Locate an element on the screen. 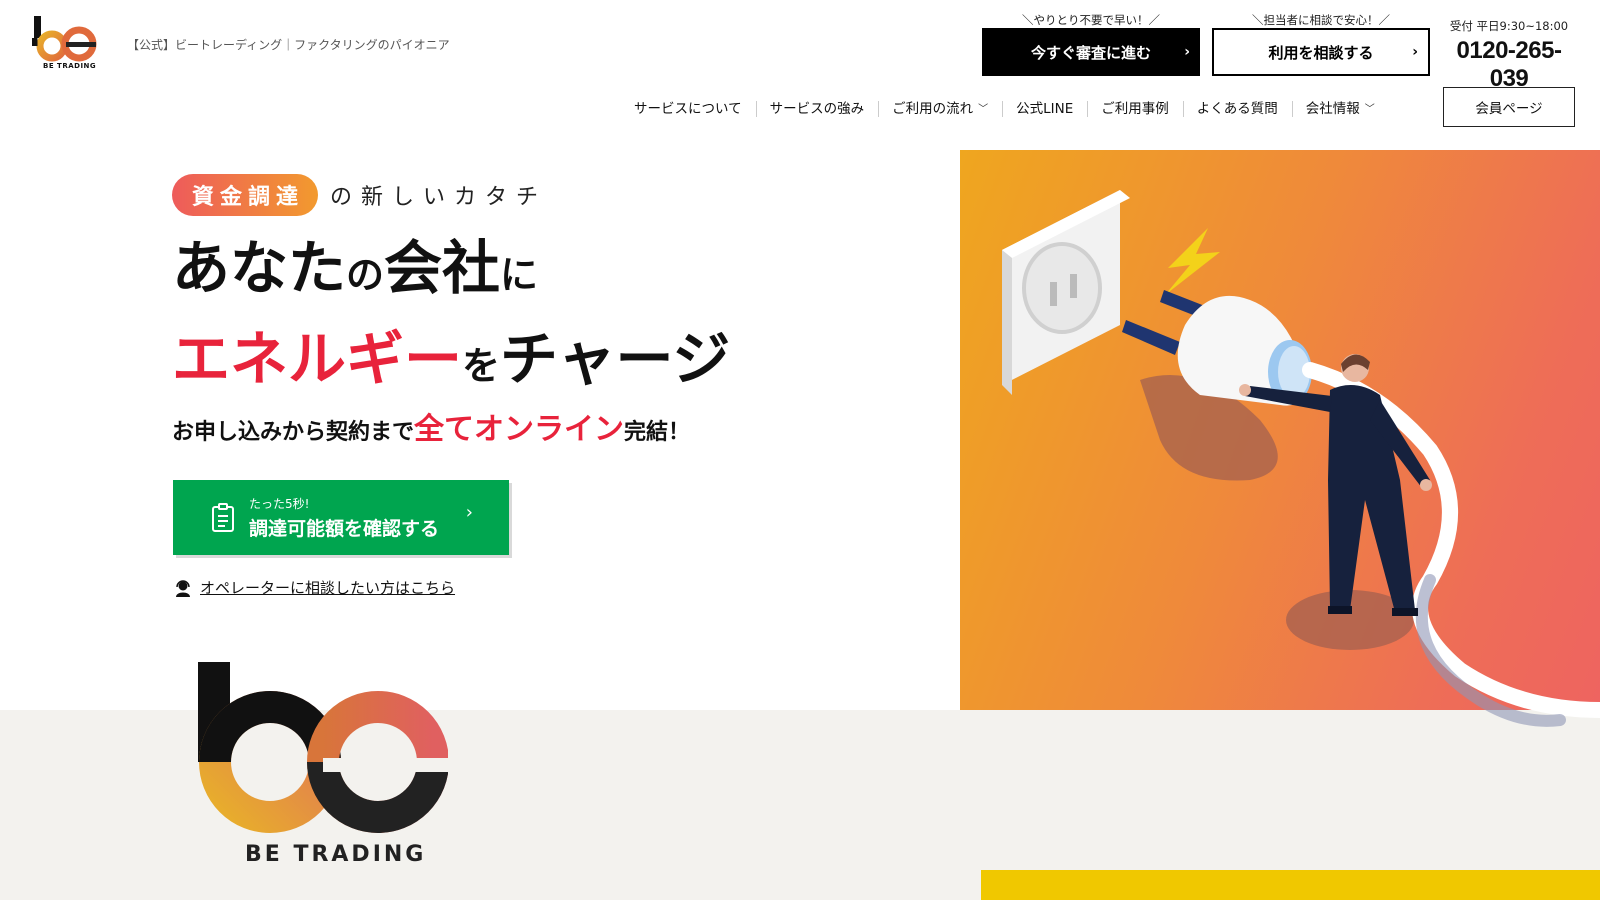  subline-part: 完結！ is located at coordinates (657, 432).